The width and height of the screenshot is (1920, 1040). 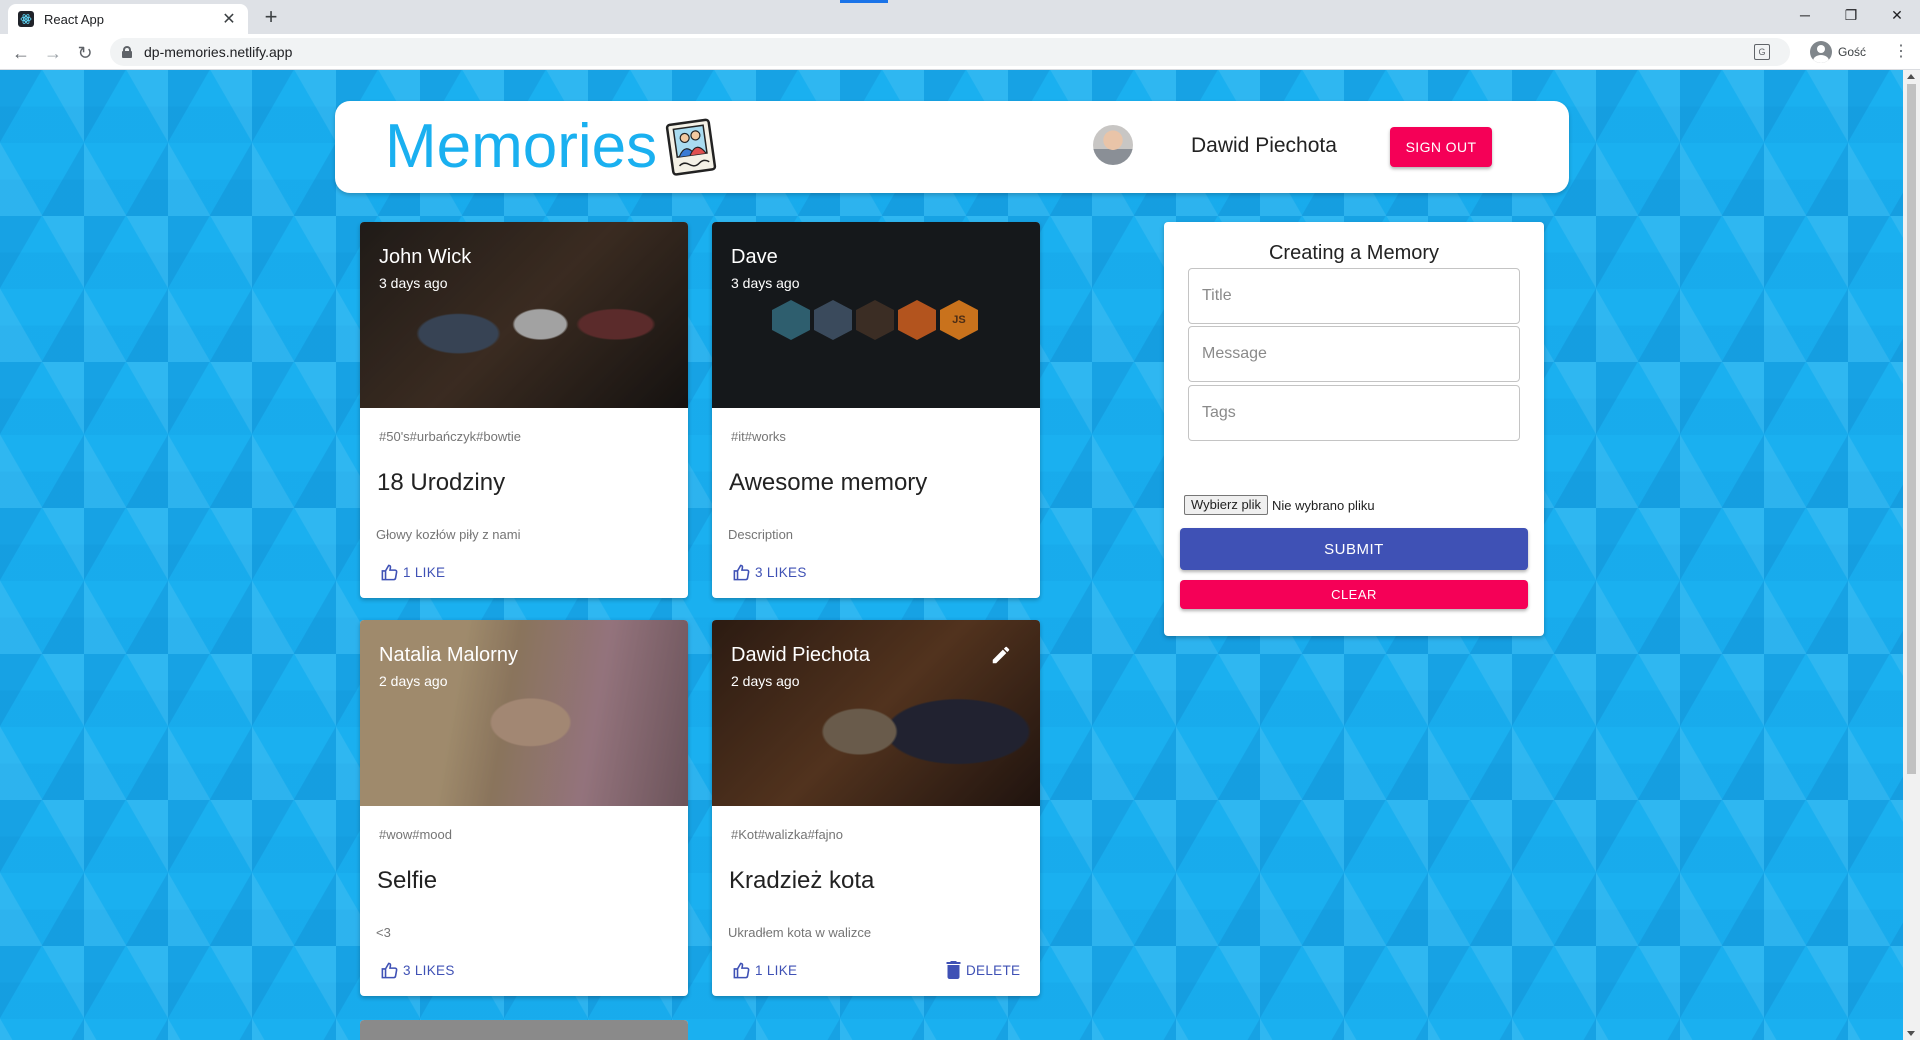 I want to click on page-scrollbar, so click(x=1911, y=555).